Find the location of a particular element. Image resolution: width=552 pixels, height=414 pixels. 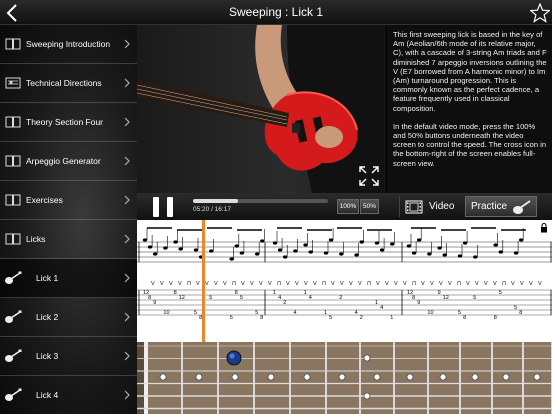

guitar-icon is located at coordinates (13, 278).